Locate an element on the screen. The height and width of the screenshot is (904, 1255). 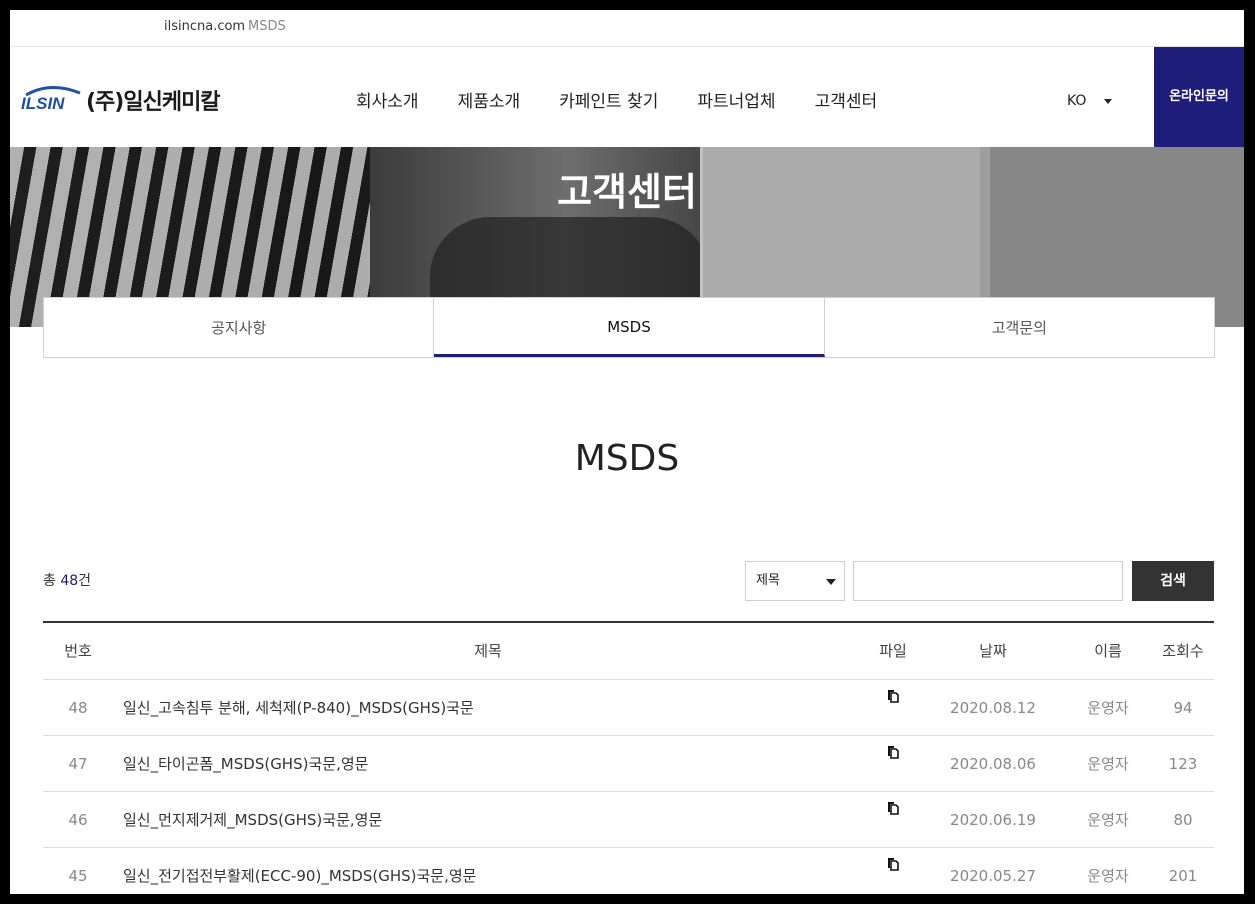
nav-item-company: 회사소개 is located at coordinates (387, 99).